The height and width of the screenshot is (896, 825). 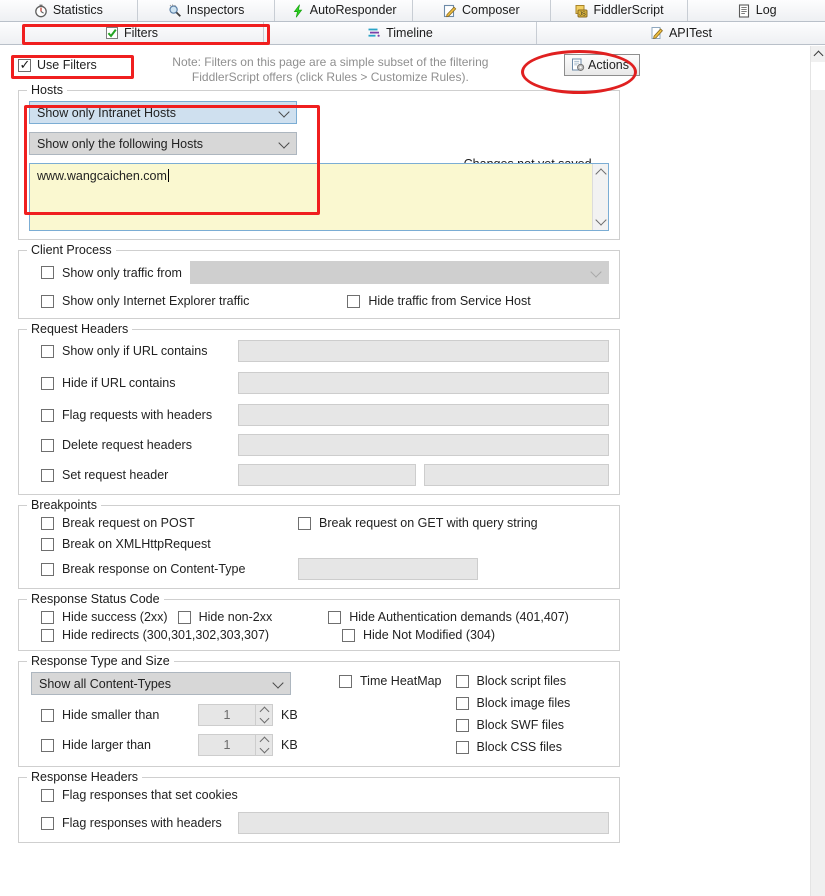 I want to click on set-request-header-checkbox, so click(x=47, y=475).